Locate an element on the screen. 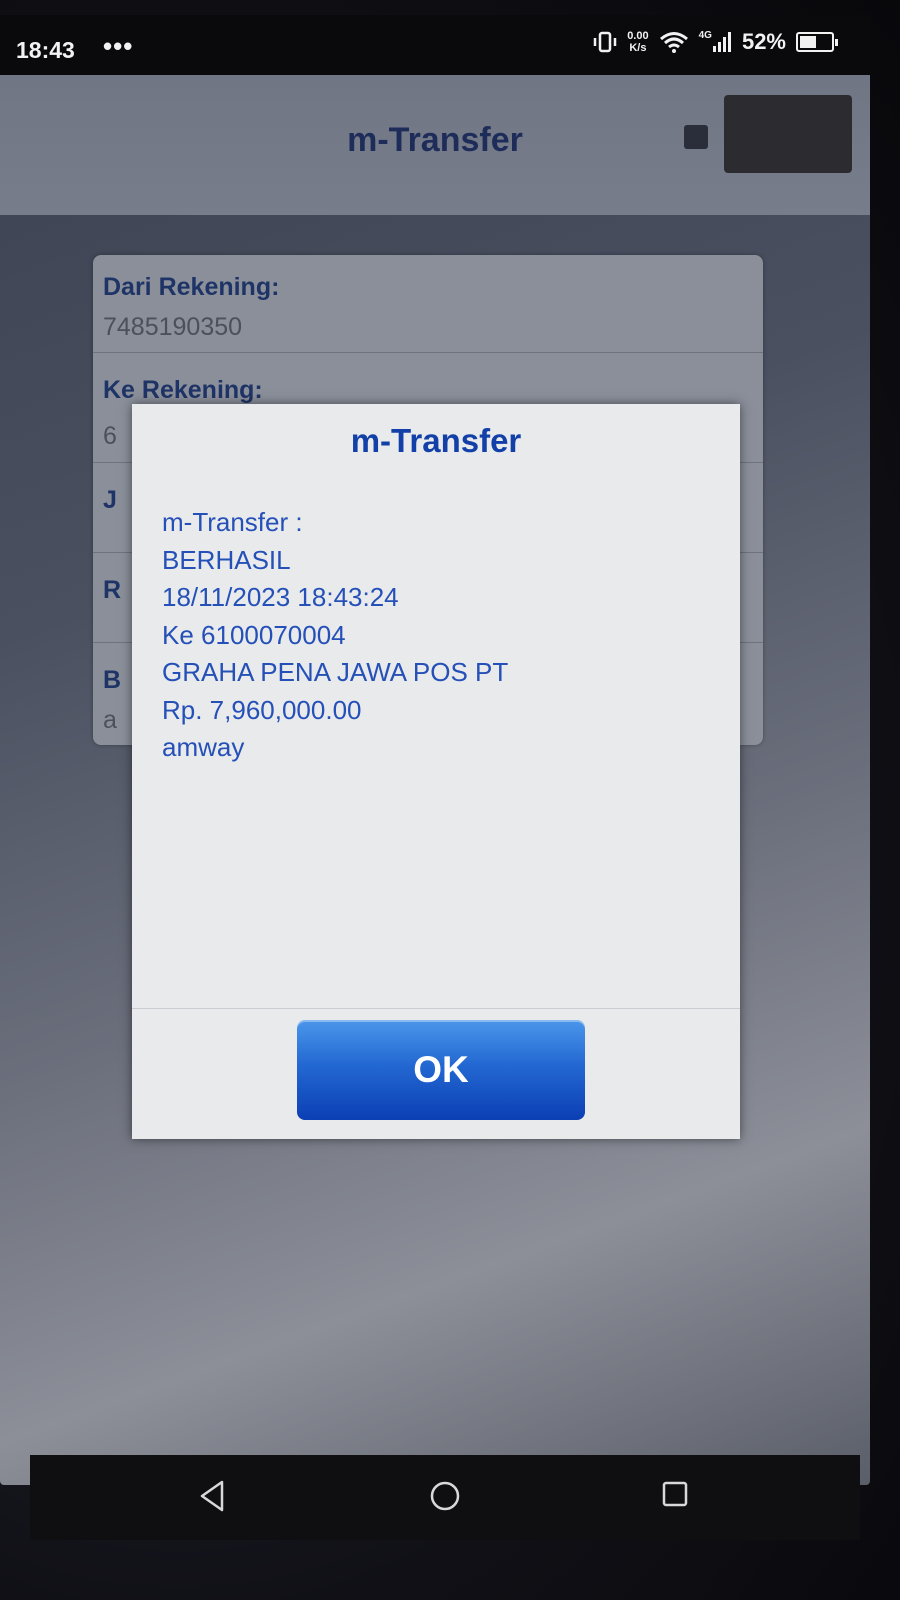 The image size is (900, 1600). dialog-line-datetime: 18/11/2023 18:43:24 is located at coordinates (280, 597).